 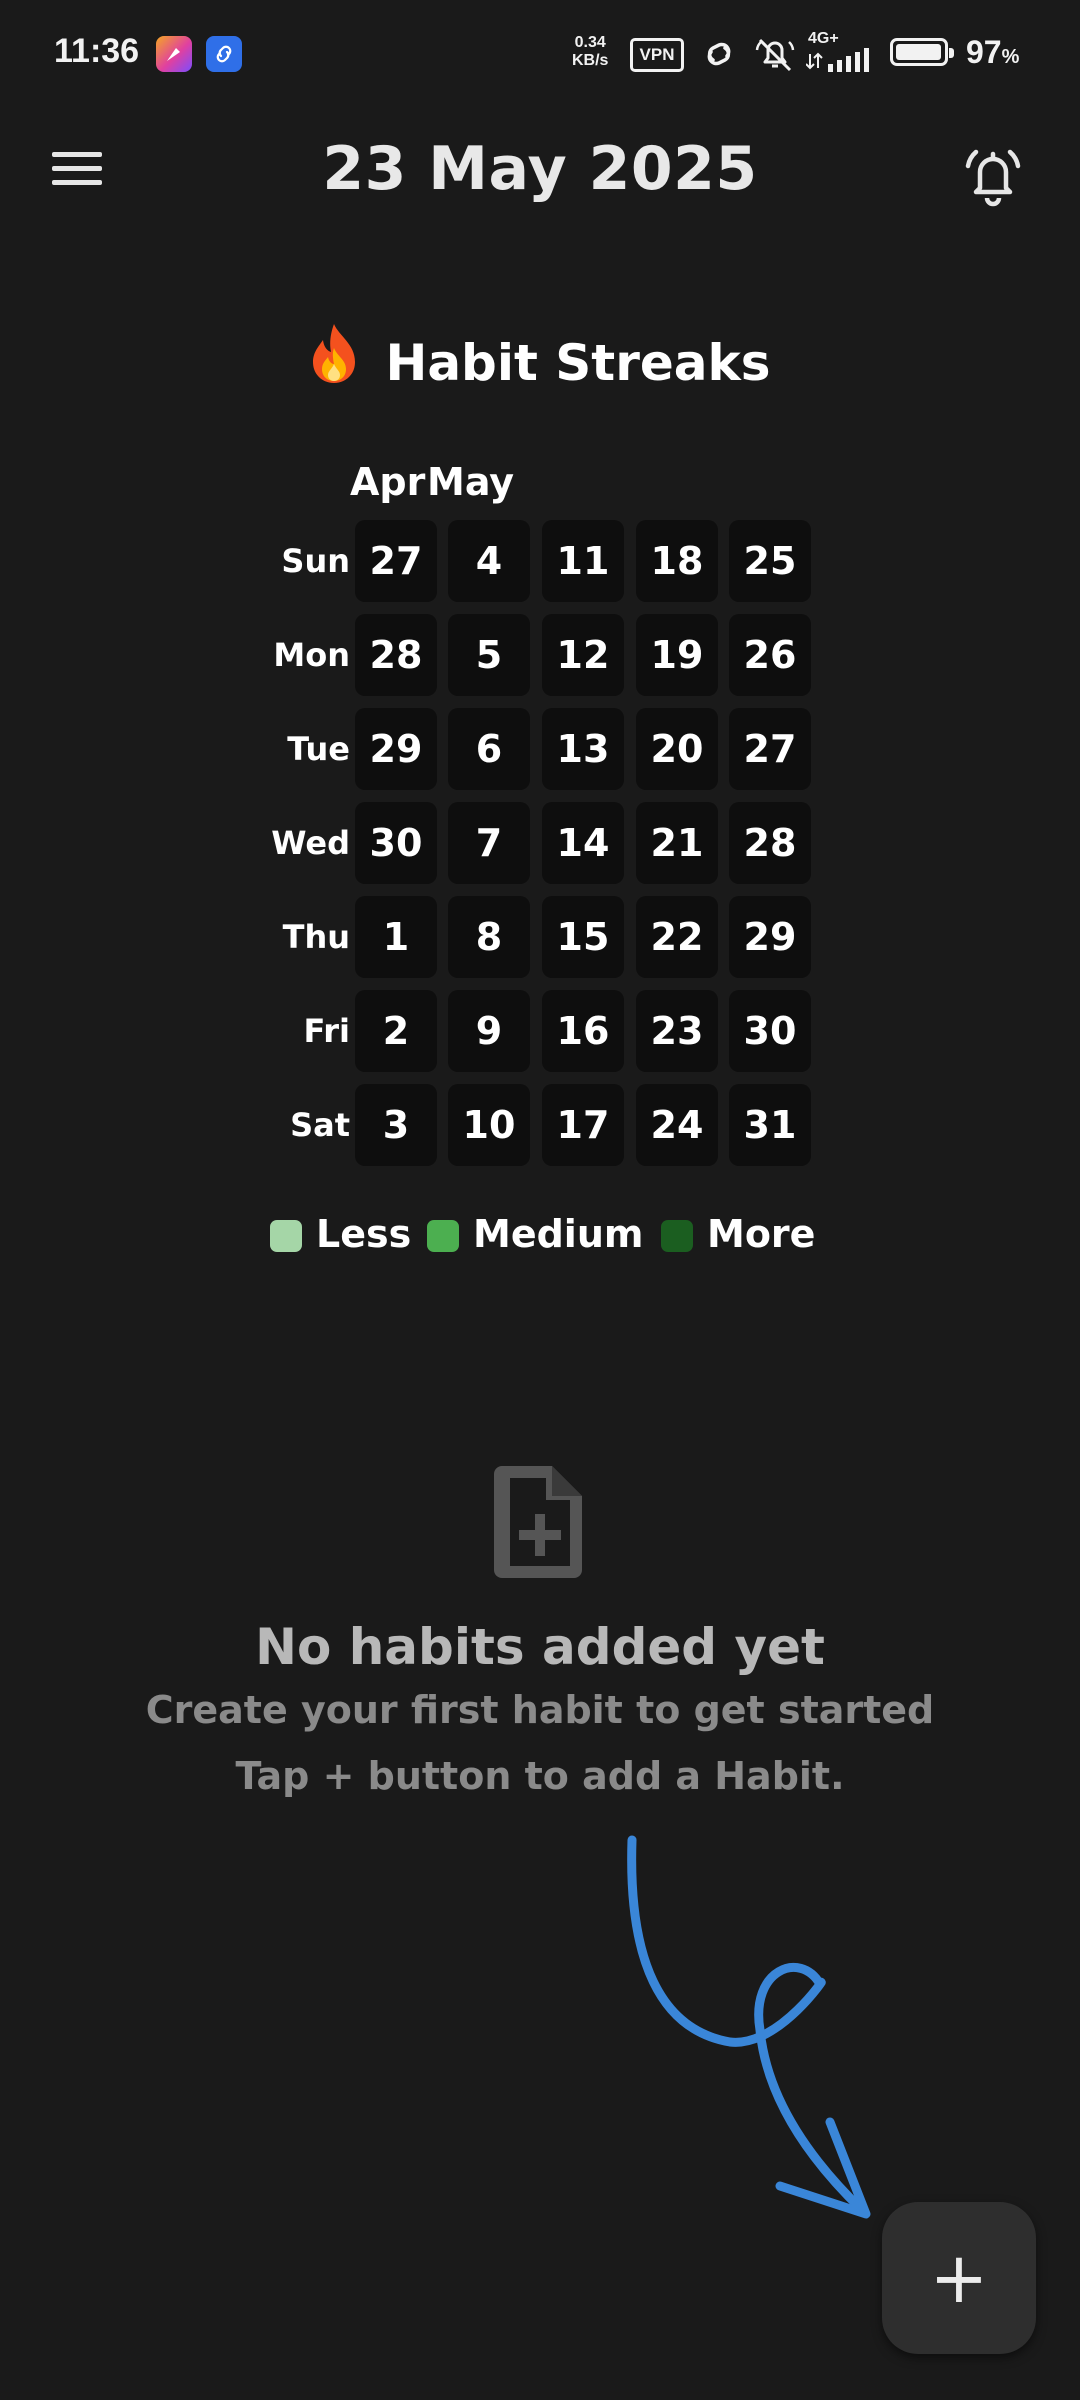 What do you see at coordinates (583, 843) in the screenshot?
I see `calendar-day-cell: 14` at bounding box center [583, 843].